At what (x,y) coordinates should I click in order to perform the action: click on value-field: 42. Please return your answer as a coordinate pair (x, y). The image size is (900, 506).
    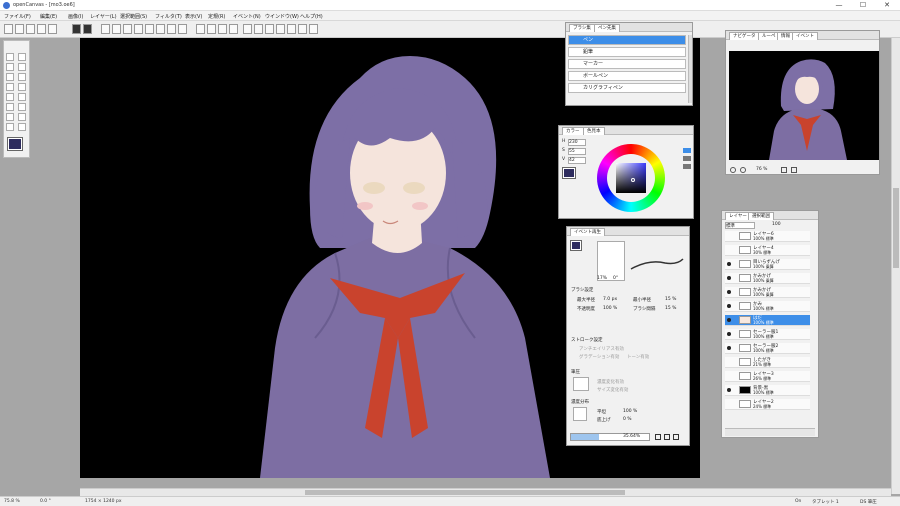
    Looking at the image, I should click on (577, 160).